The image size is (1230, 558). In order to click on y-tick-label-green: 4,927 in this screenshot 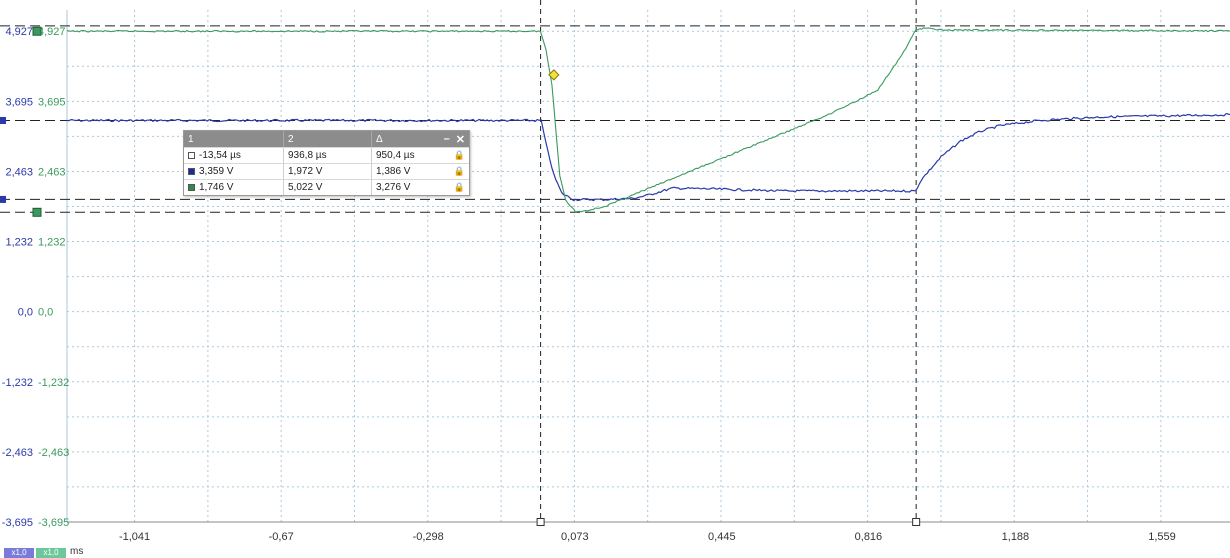, I will do `click(52, 32)`.